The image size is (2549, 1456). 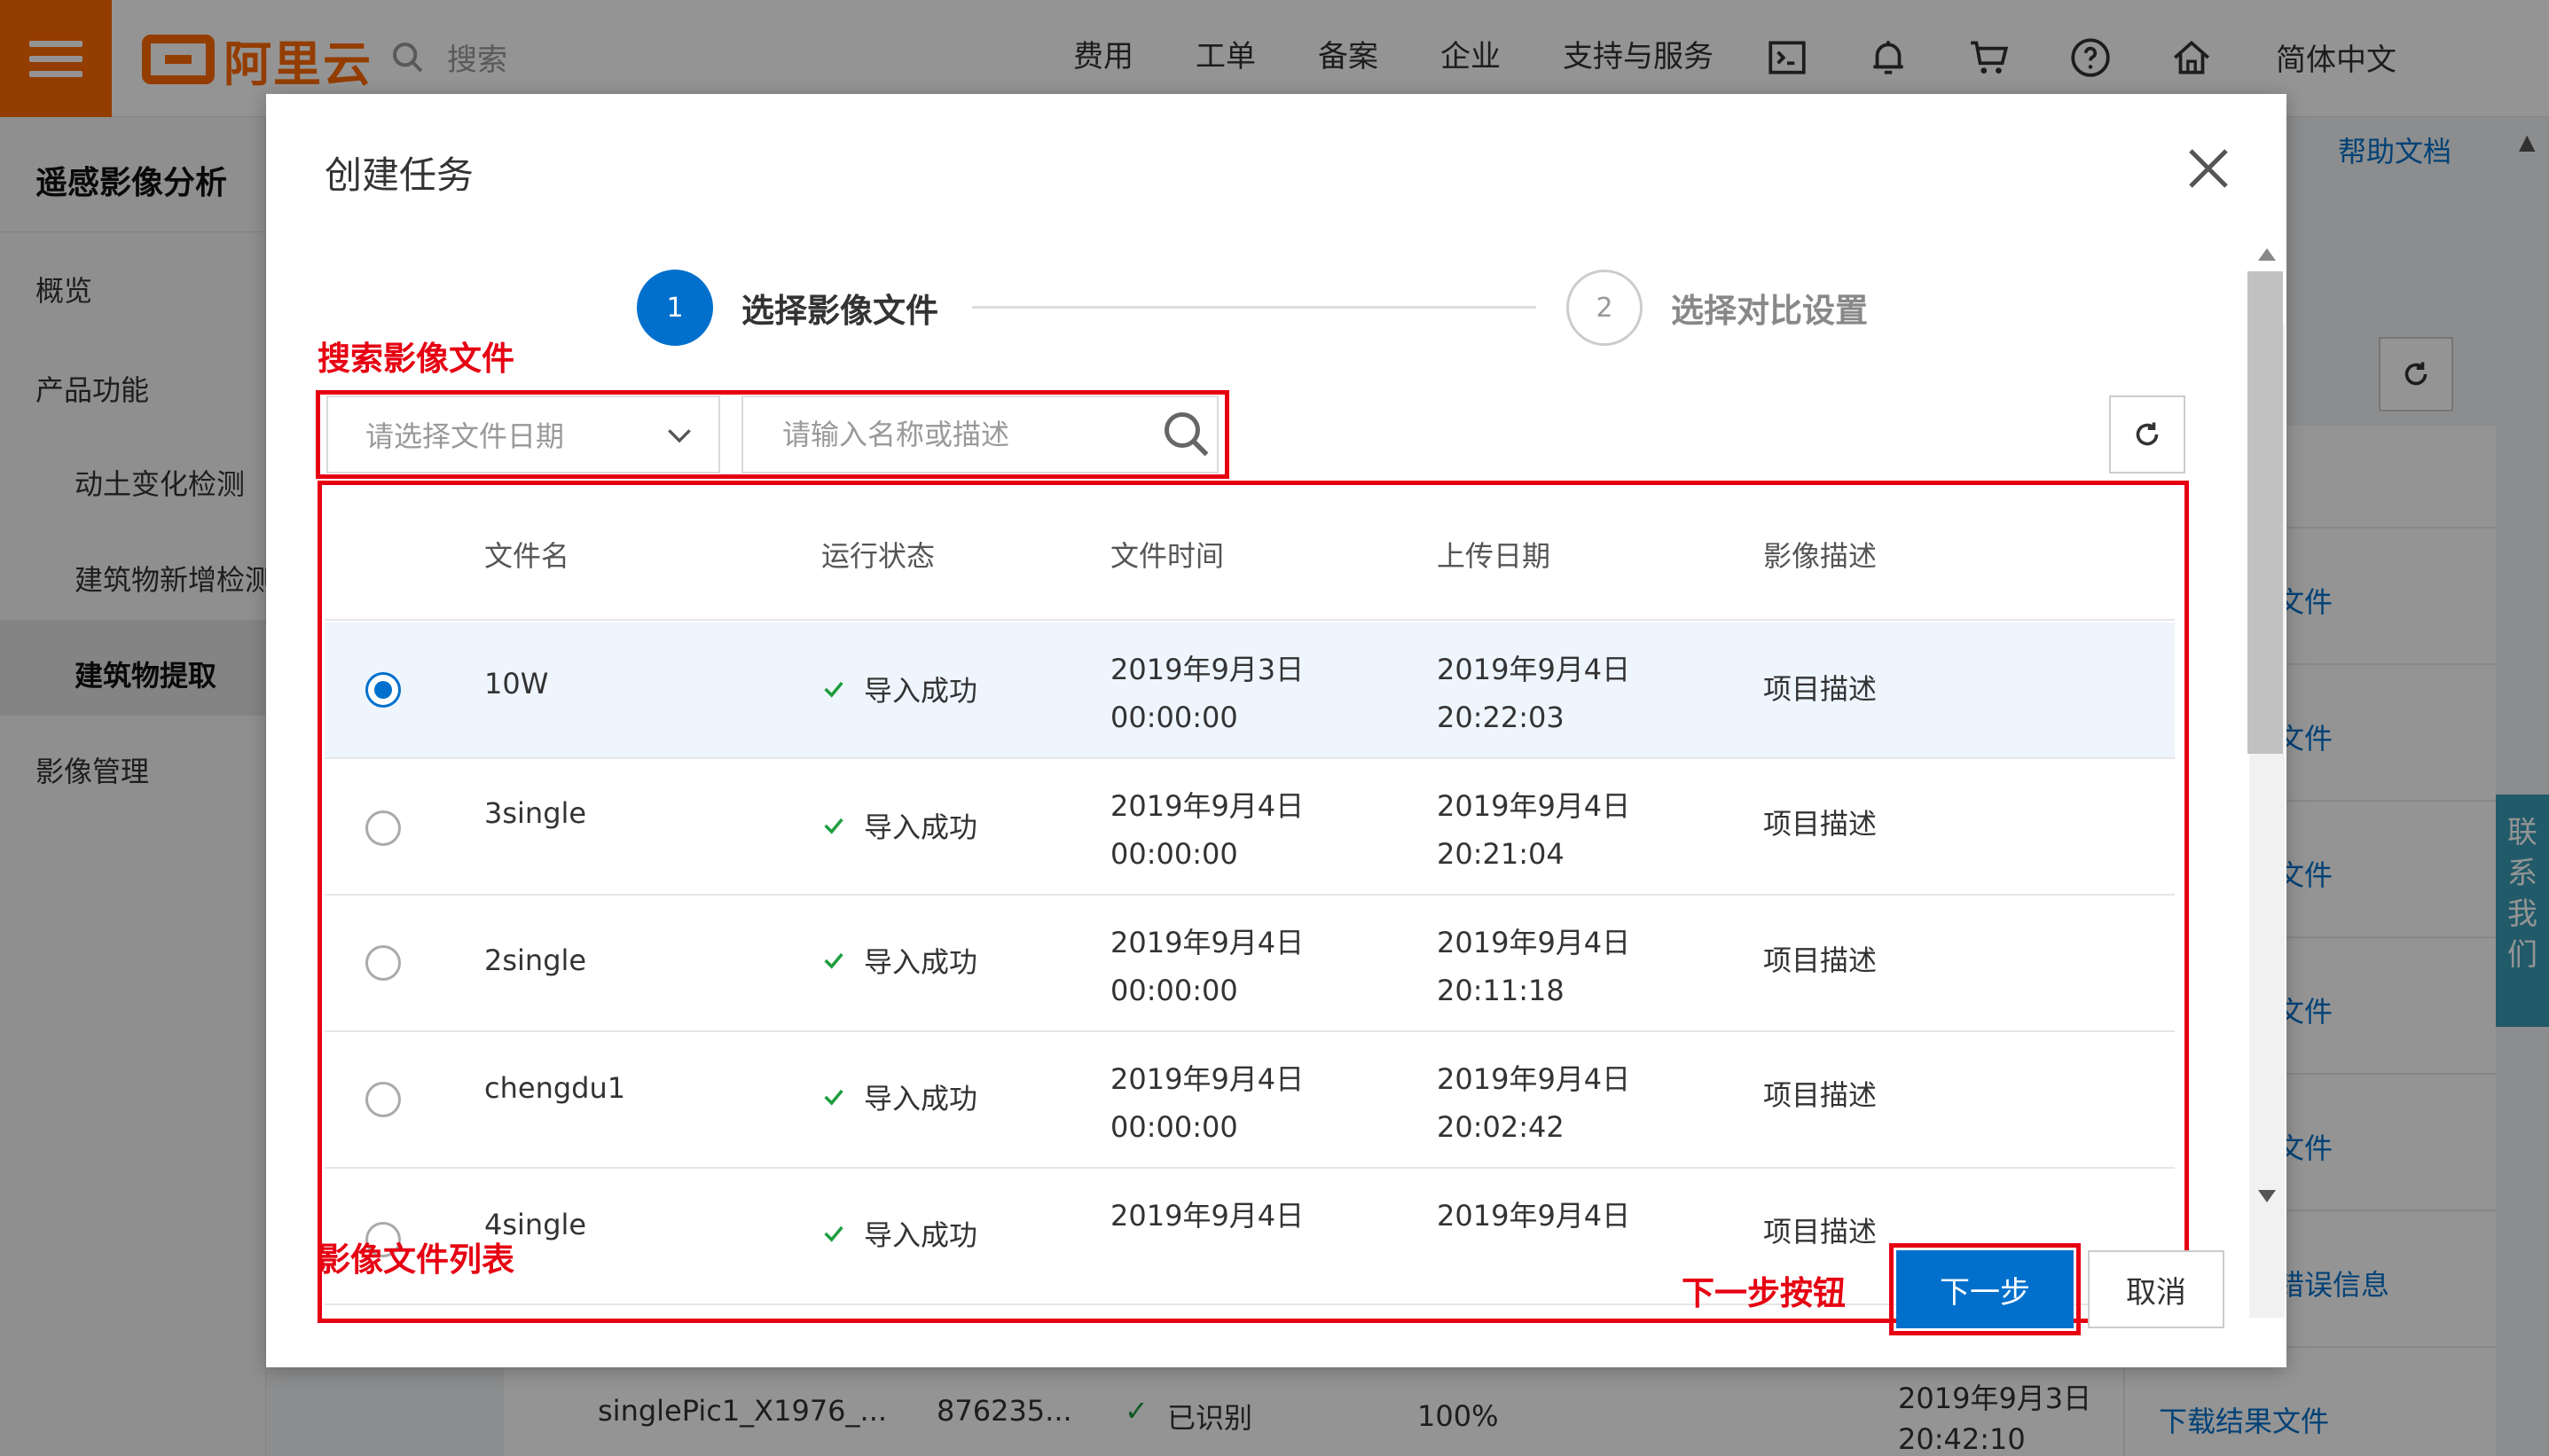 I want to click on file-date-placeholder: 请选择文件日期, so click(x=465, y=436).